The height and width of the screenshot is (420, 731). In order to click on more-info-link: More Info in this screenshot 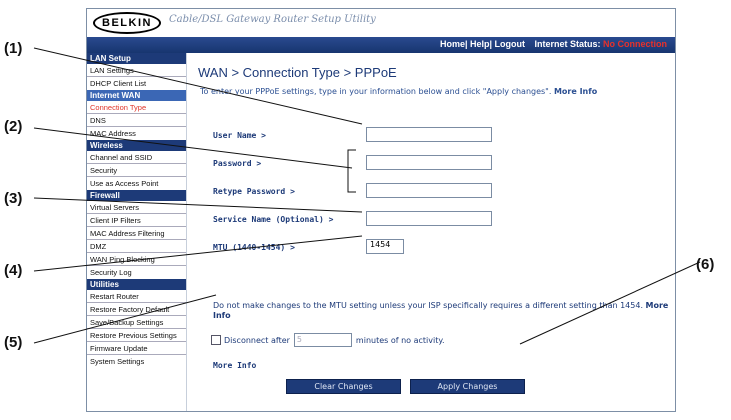, I will do `click(234, 365)`.